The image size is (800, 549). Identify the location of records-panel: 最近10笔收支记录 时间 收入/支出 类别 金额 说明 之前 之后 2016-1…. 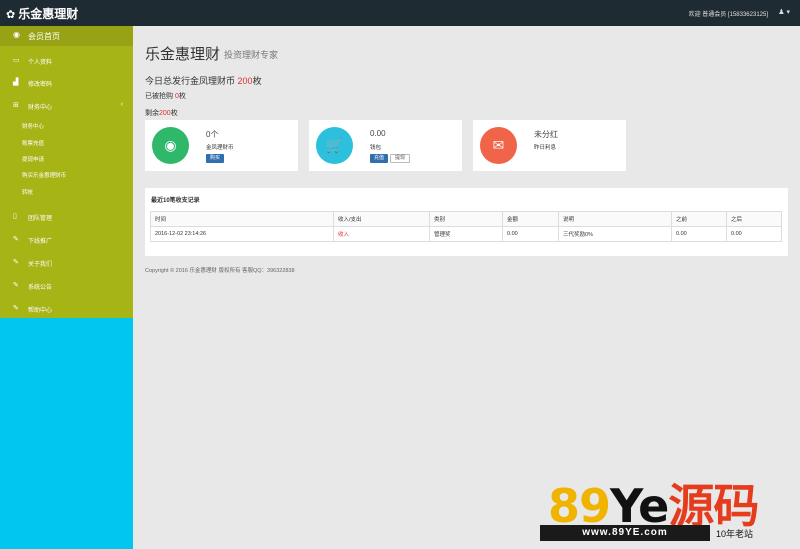
(466, 222).